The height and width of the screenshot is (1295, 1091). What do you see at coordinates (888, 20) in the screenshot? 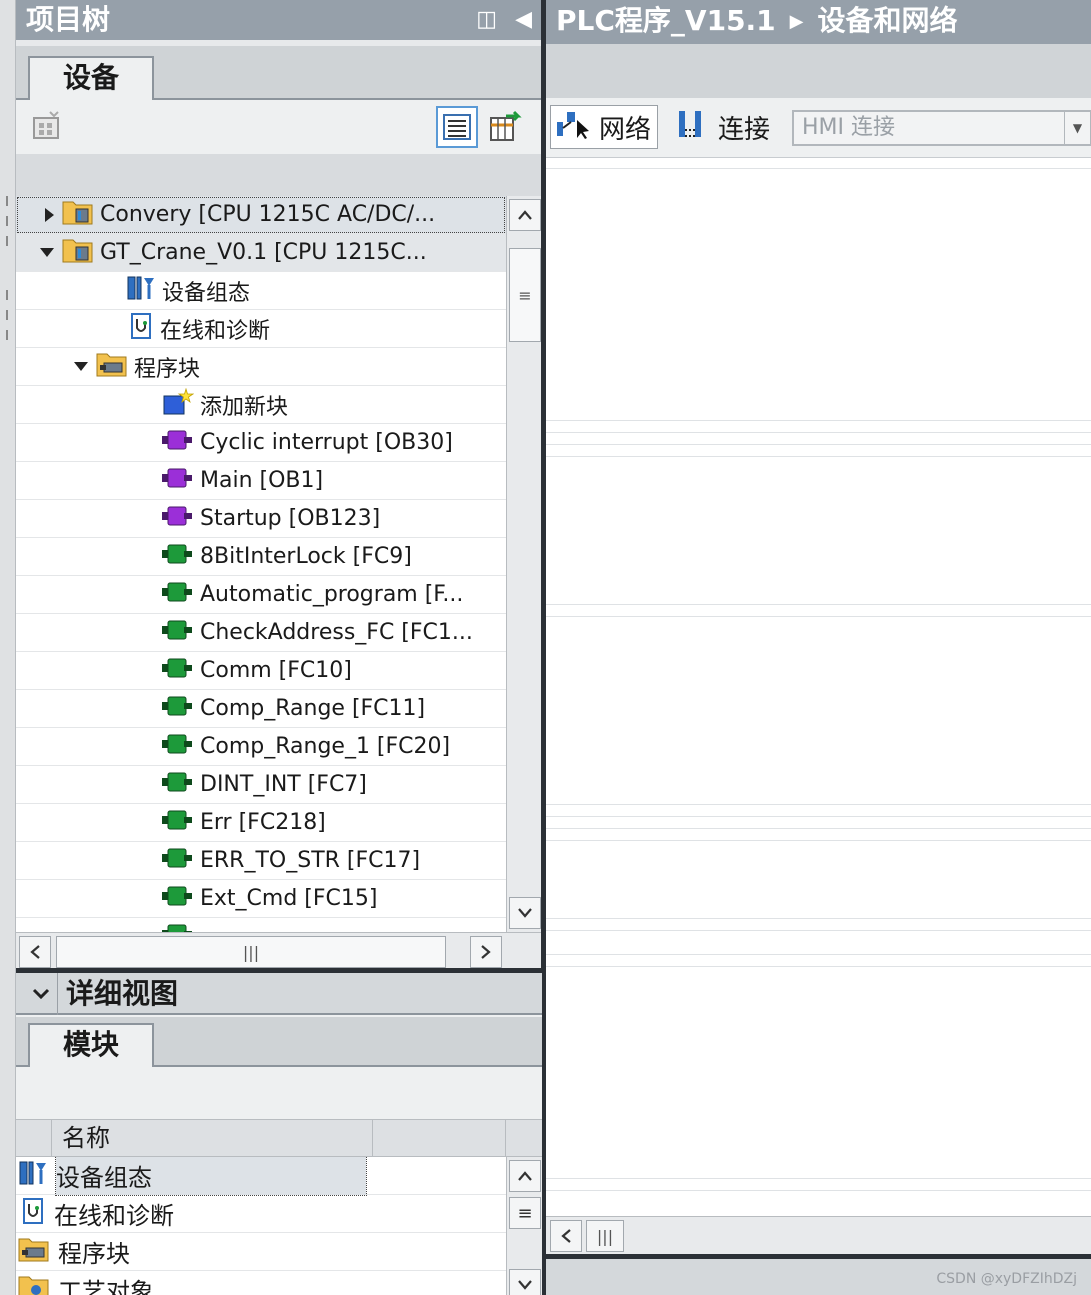
I see `breadcrumb-devices-networks: 设备和网络` at bounding box center [888, 20].